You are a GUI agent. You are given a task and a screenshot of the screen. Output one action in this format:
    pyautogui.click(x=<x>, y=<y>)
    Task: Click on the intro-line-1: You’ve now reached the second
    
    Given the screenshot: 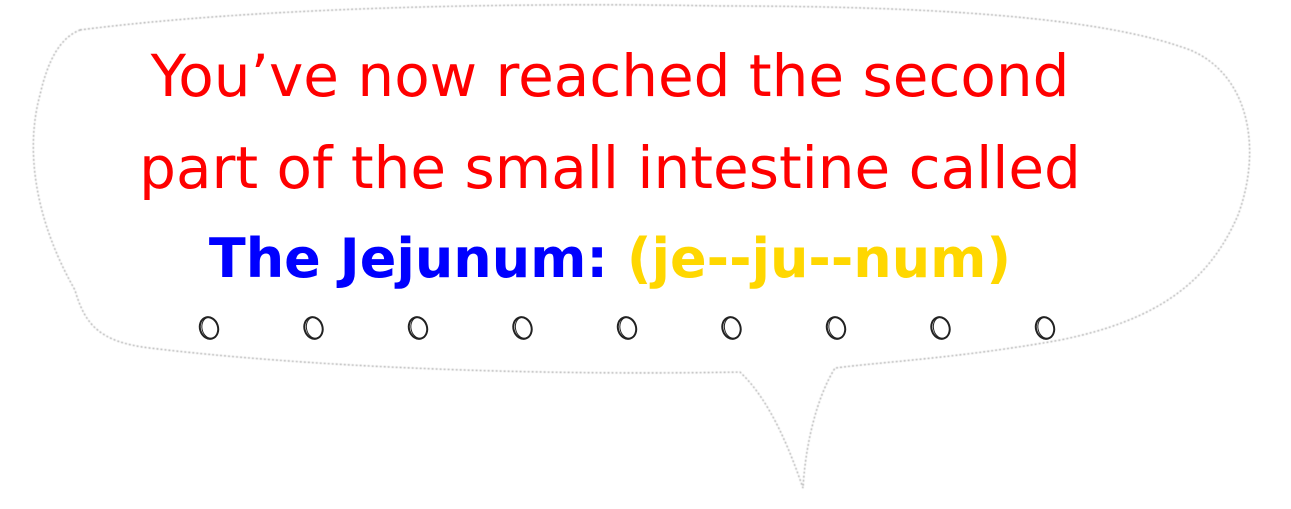 What is the action you would take?
    pyautogui.click(x=610, y=76)
    